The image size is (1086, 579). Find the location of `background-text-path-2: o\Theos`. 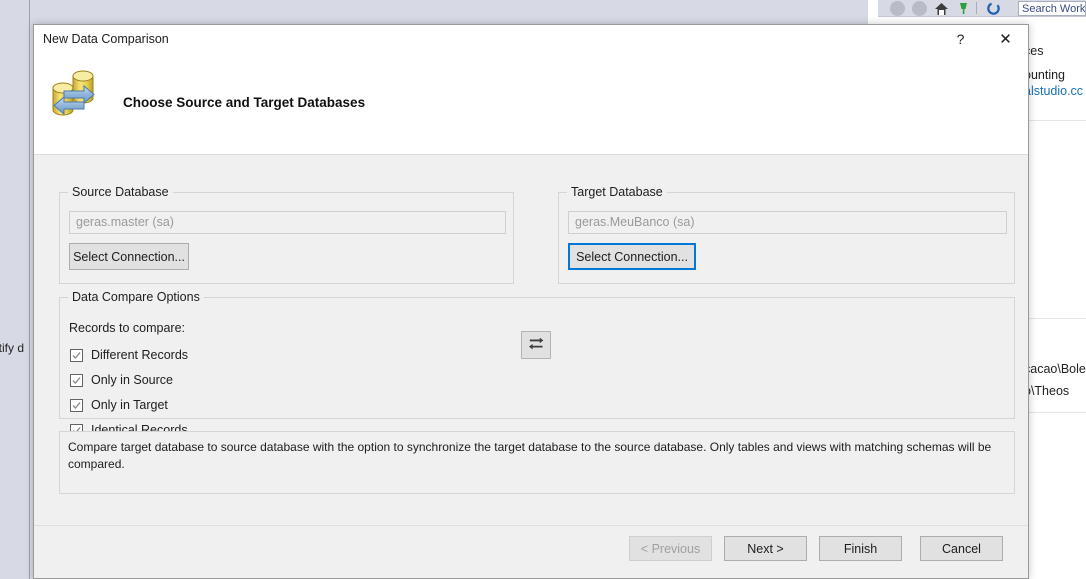

background-text-path-2: o\Theos is located at coordinates (1047, 391).